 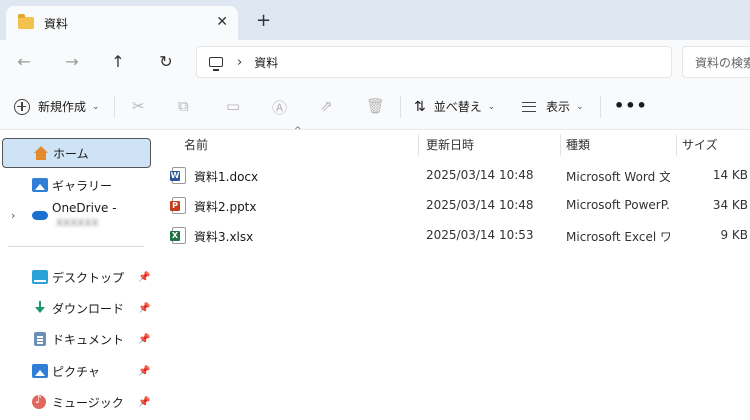 What do you see at coordinates (88, 277) in the screenshot?
I see `sidebar-item-label: デスクトップ` at bounding box center [88, 277].